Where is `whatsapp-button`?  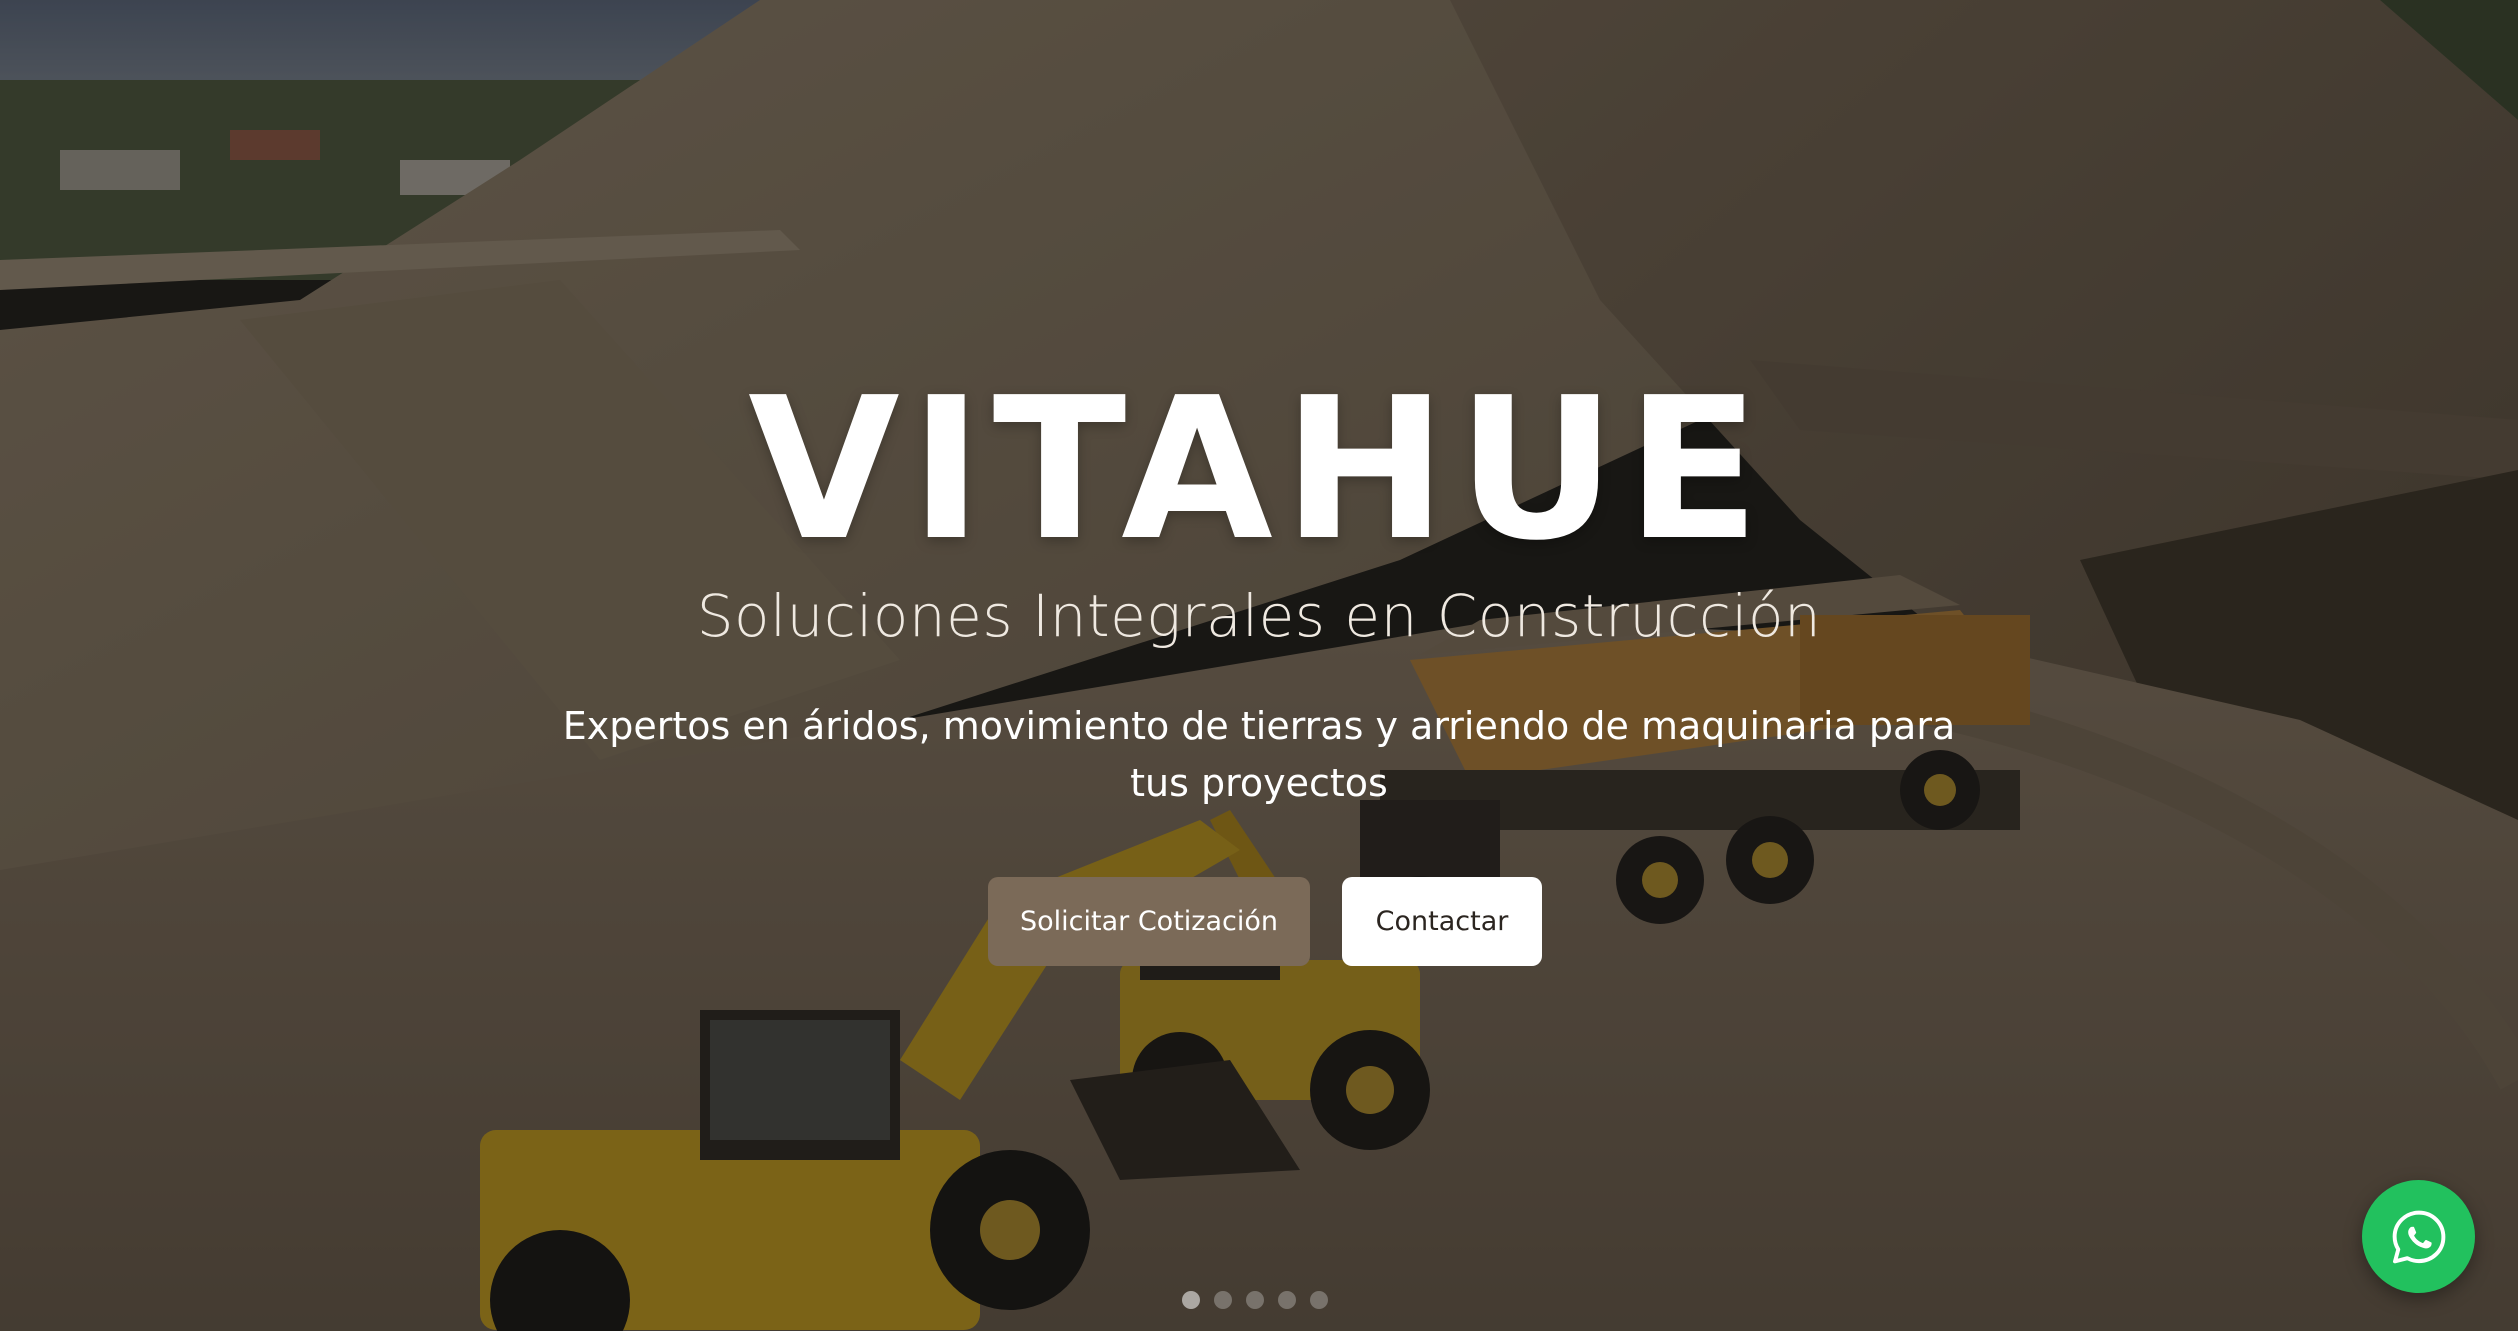 whatsapp-button is located at coordinates (2418, 1236).